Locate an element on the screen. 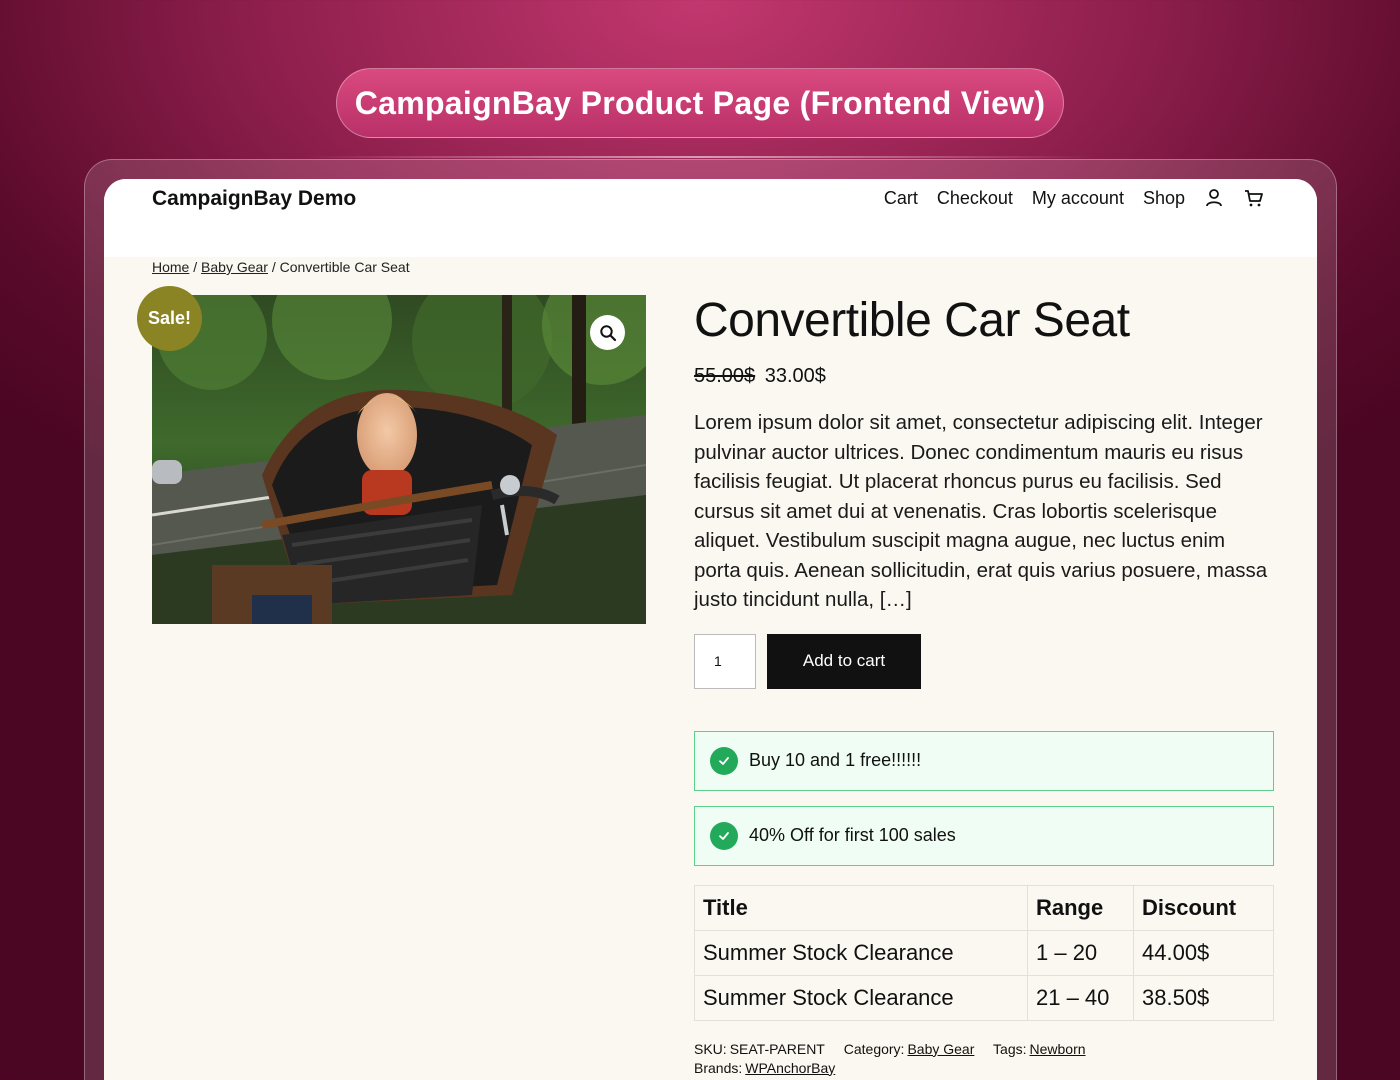  campaign-notice: Buy 10 and 1 free!!!!!! is located at coordinates (984, 760).